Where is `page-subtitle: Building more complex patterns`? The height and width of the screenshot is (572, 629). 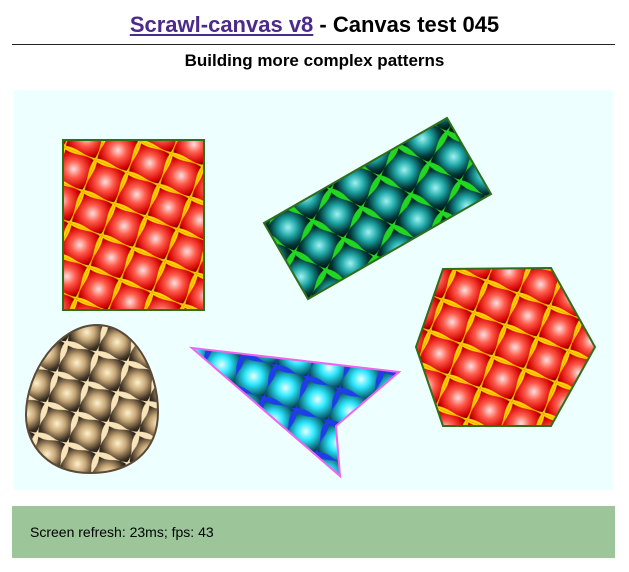 page-subtitle: Building more complex patterns is located at coordinates (314, 60).